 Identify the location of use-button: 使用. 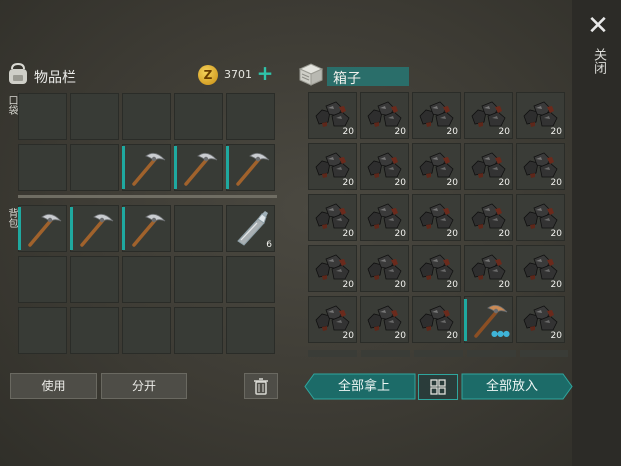
(53, 386).